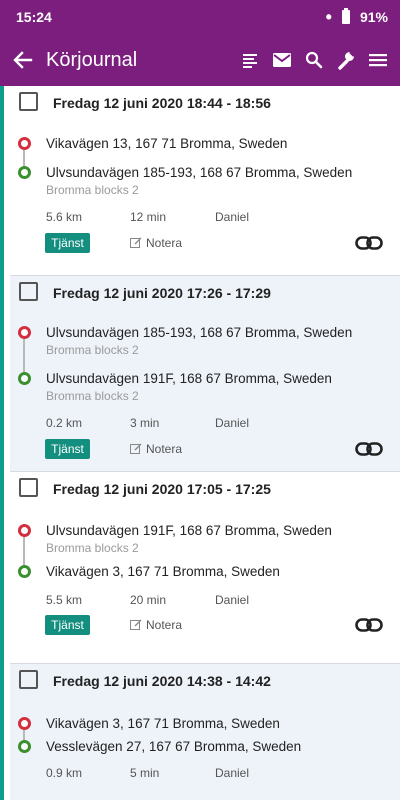  I want to click on trip-header: Fredag 12 juni 2020 14:38 - 14:42, so click(162, 681).